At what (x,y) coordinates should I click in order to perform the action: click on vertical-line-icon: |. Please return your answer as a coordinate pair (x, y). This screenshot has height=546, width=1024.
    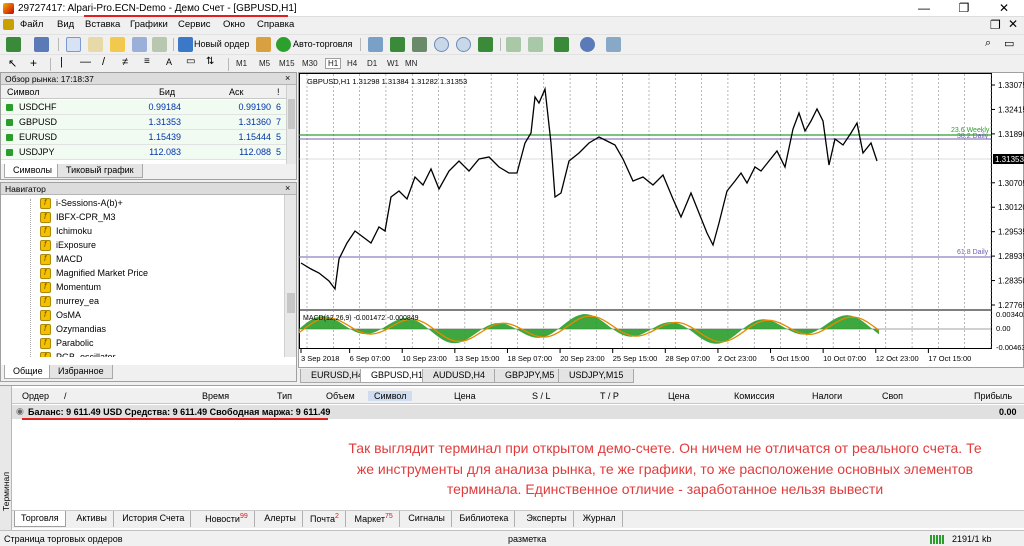
    Looking at the image, I should click on (61, 62).